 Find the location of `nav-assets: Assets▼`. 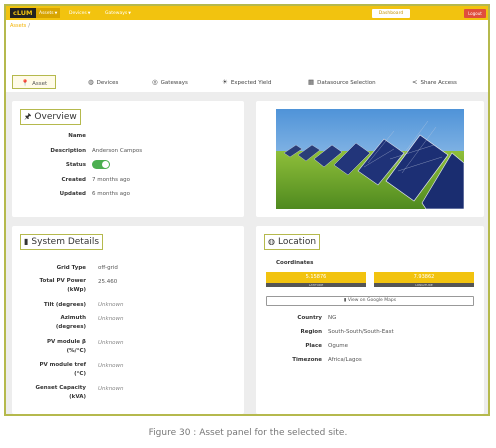

nav-assets: Assets▼ is located at coordinates (48, 13).